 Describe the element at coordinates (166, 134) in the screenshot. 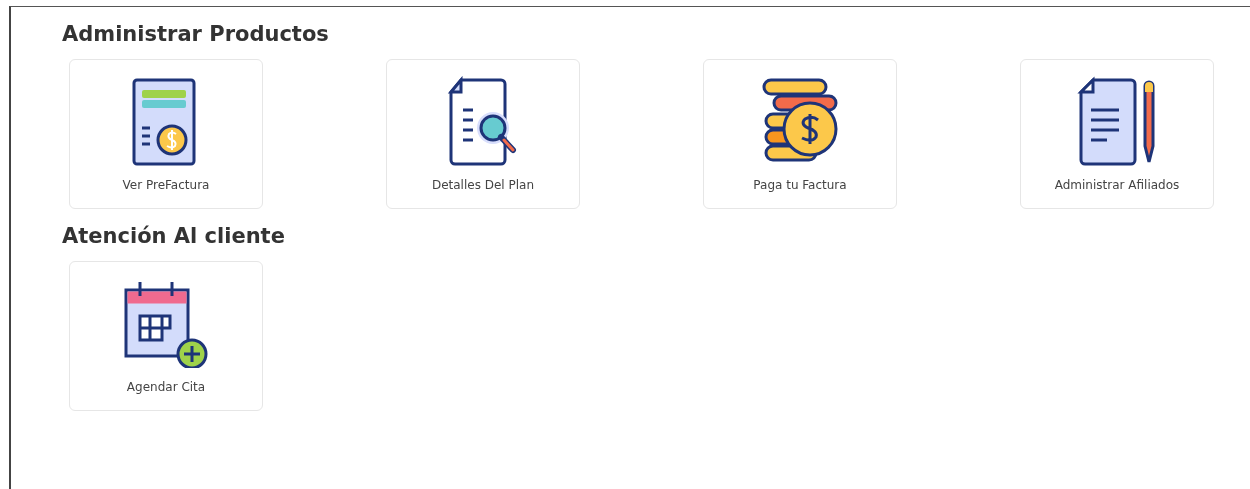

I see `menu-tile: Ver PreFactura` at that location.